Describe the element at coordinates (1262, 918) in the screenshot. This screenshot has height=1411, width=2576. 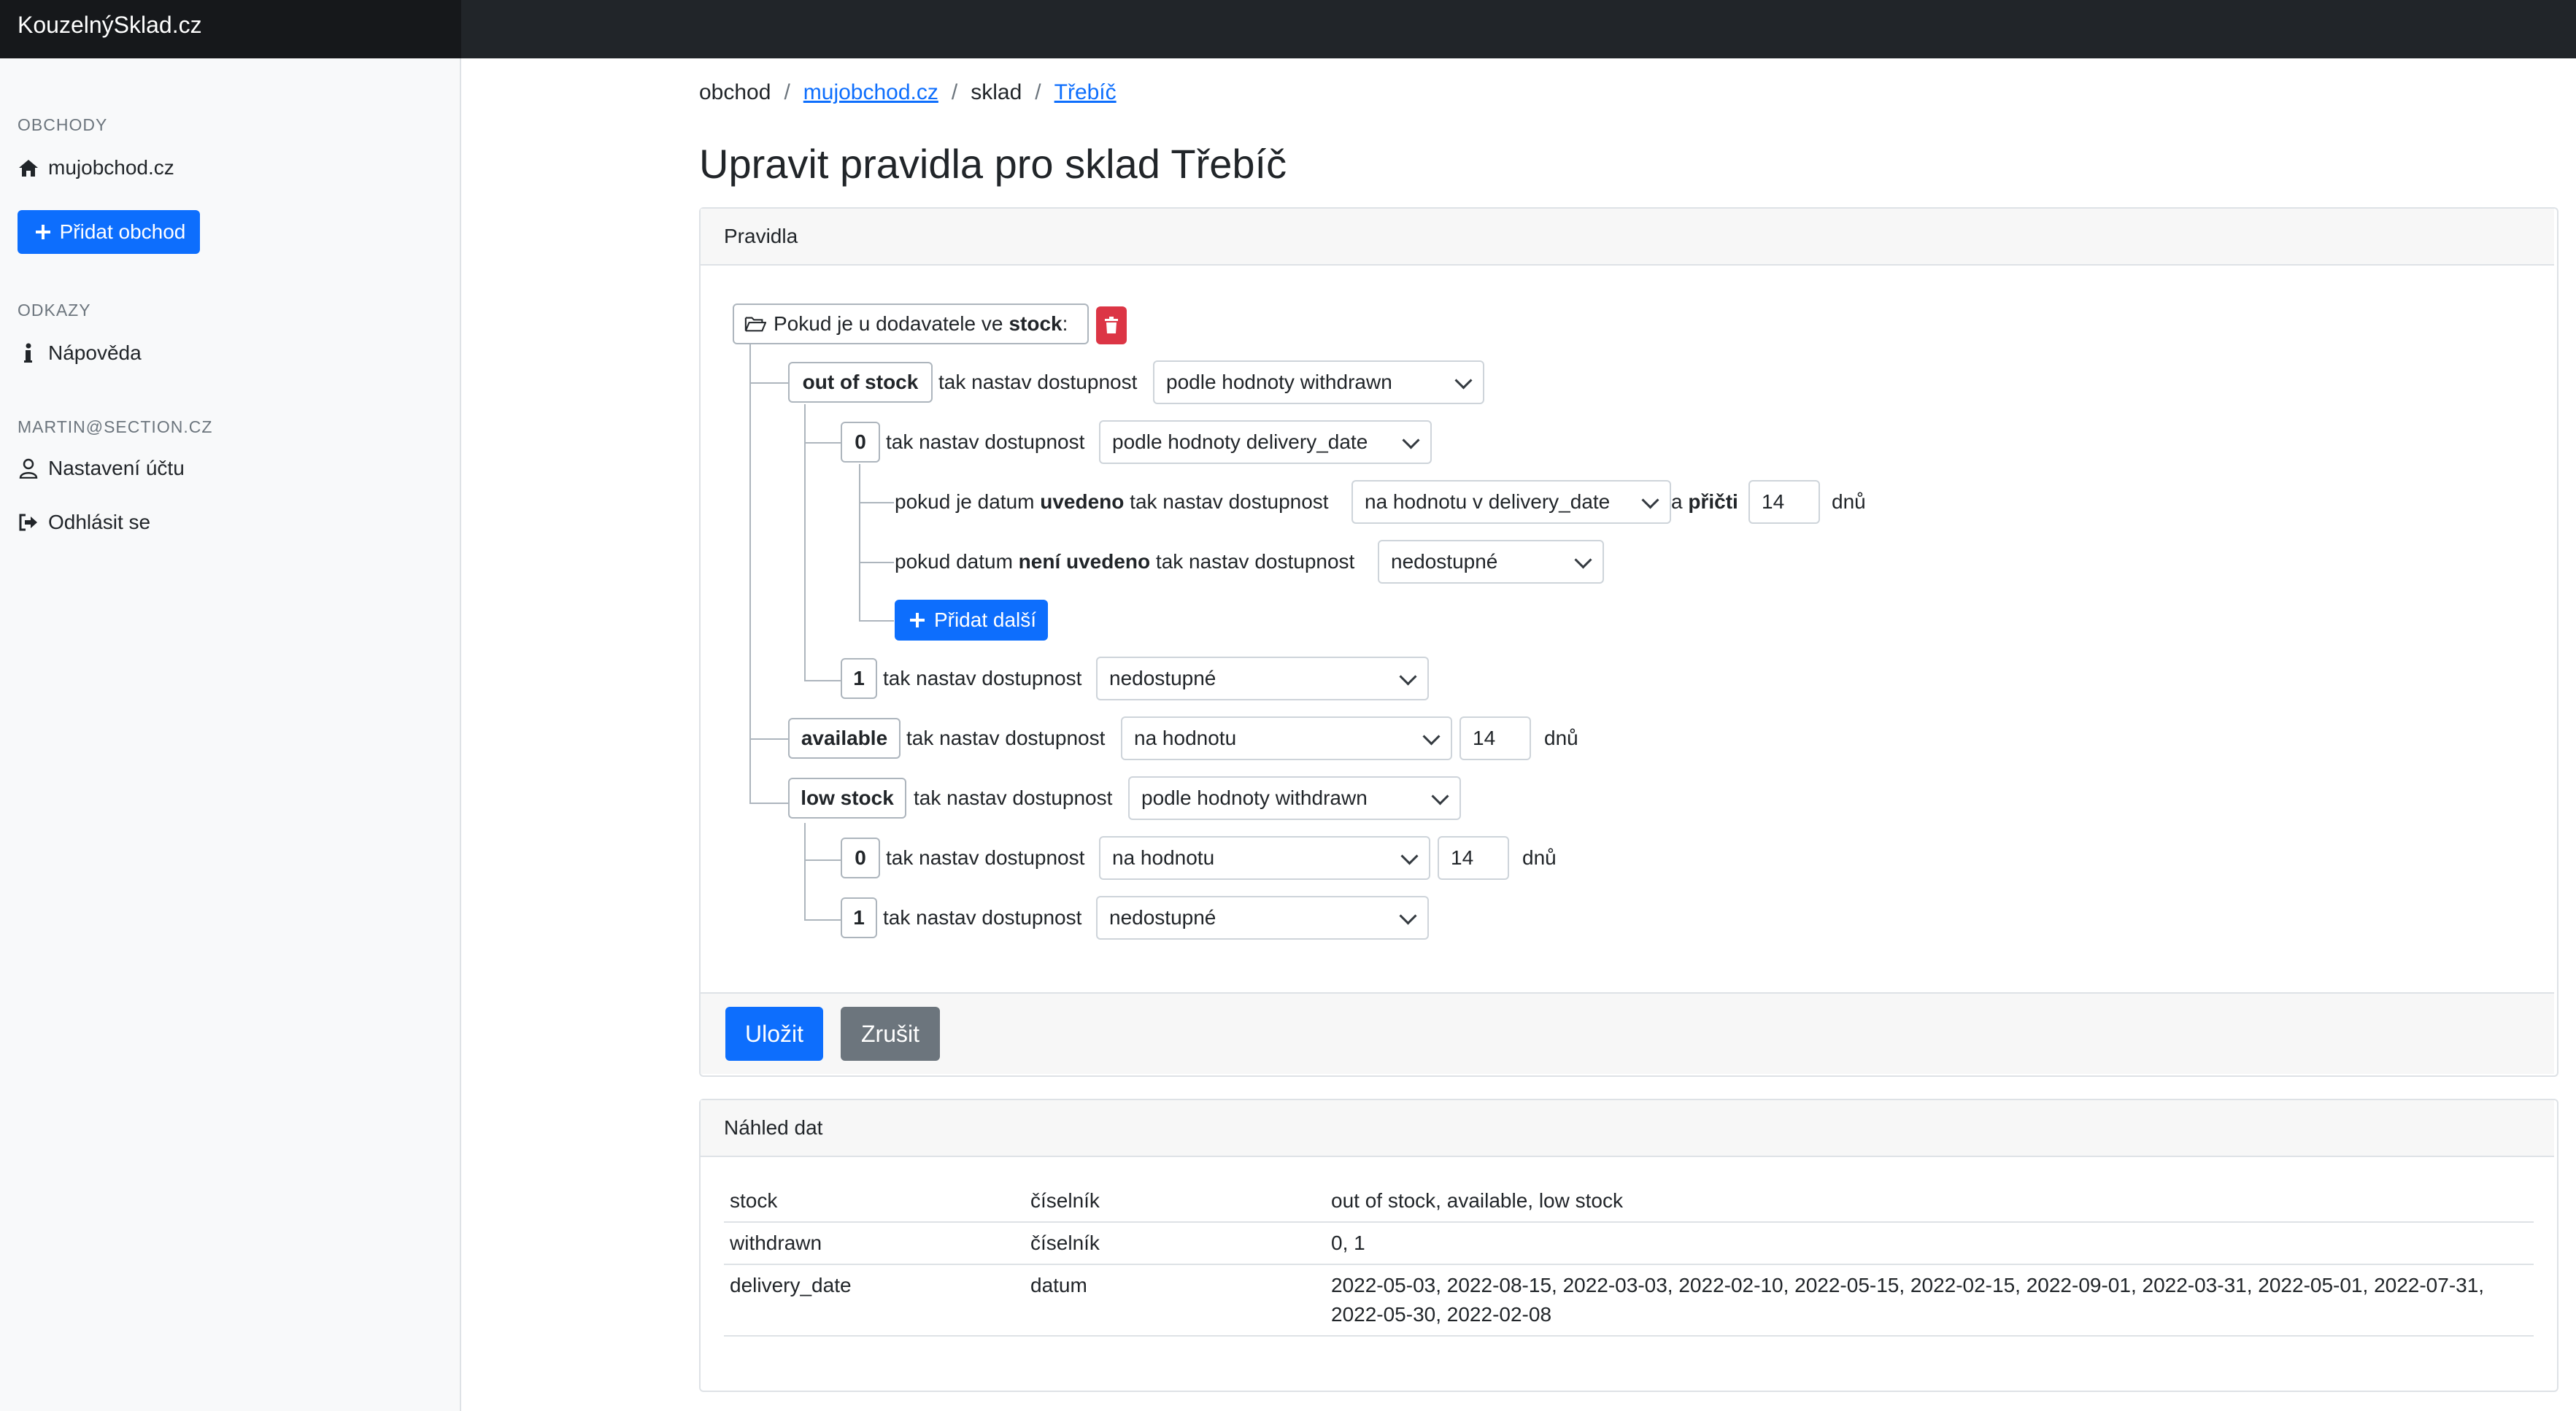
I see `low-withdrawn-1-select: nedostupné` at that location.